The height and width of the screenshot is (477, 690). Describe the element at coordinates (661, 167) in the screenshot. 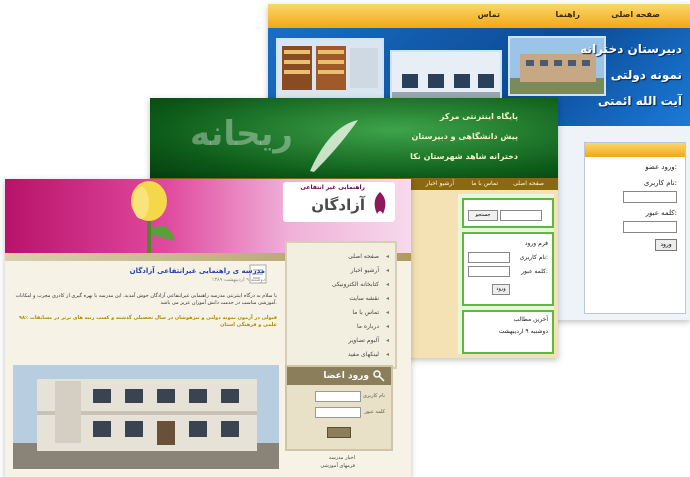

I see `blue-login-title: ورود عضو:` at that location.